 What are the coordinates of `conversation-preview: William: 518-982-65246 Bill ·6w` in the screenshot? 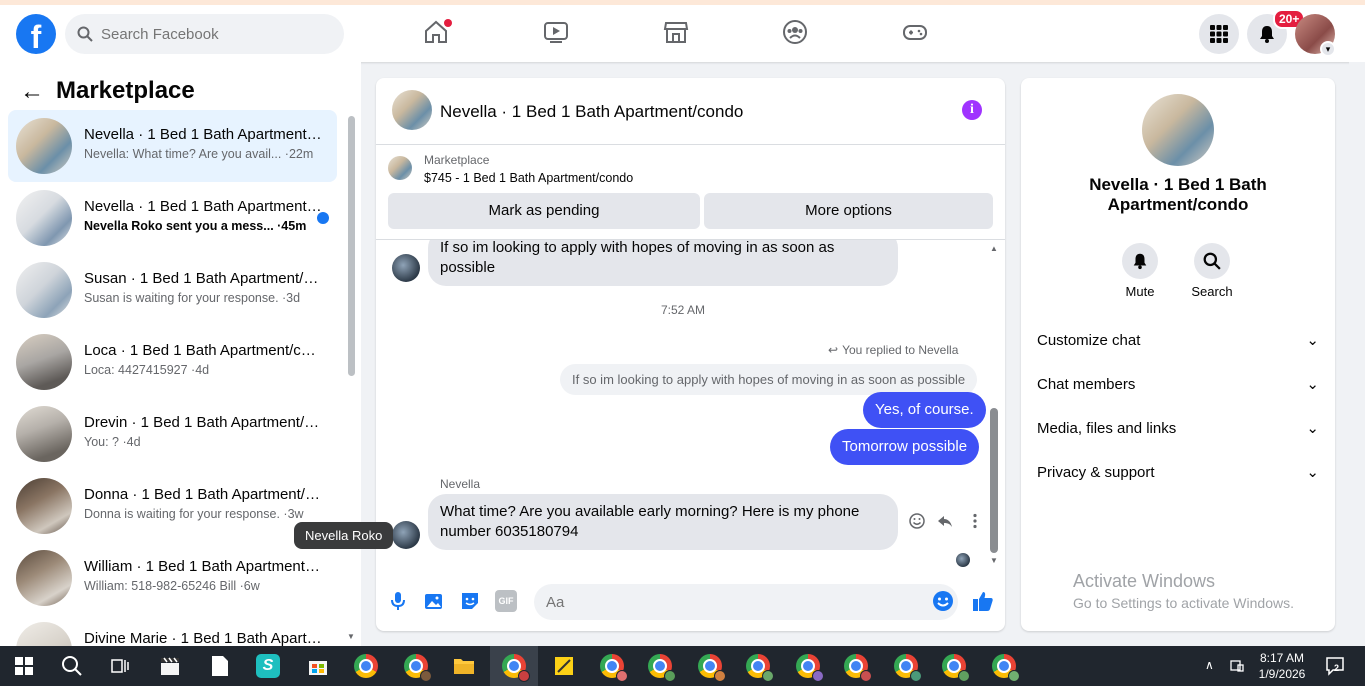 It's located at (172, 586).